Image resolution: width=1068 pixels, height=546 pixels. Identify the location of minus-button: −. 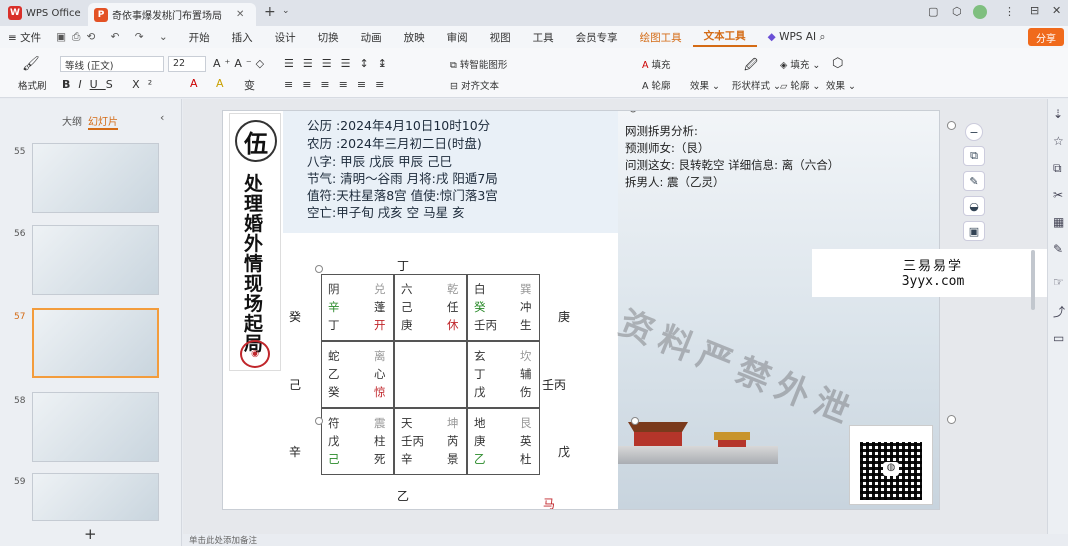
(974, 132).